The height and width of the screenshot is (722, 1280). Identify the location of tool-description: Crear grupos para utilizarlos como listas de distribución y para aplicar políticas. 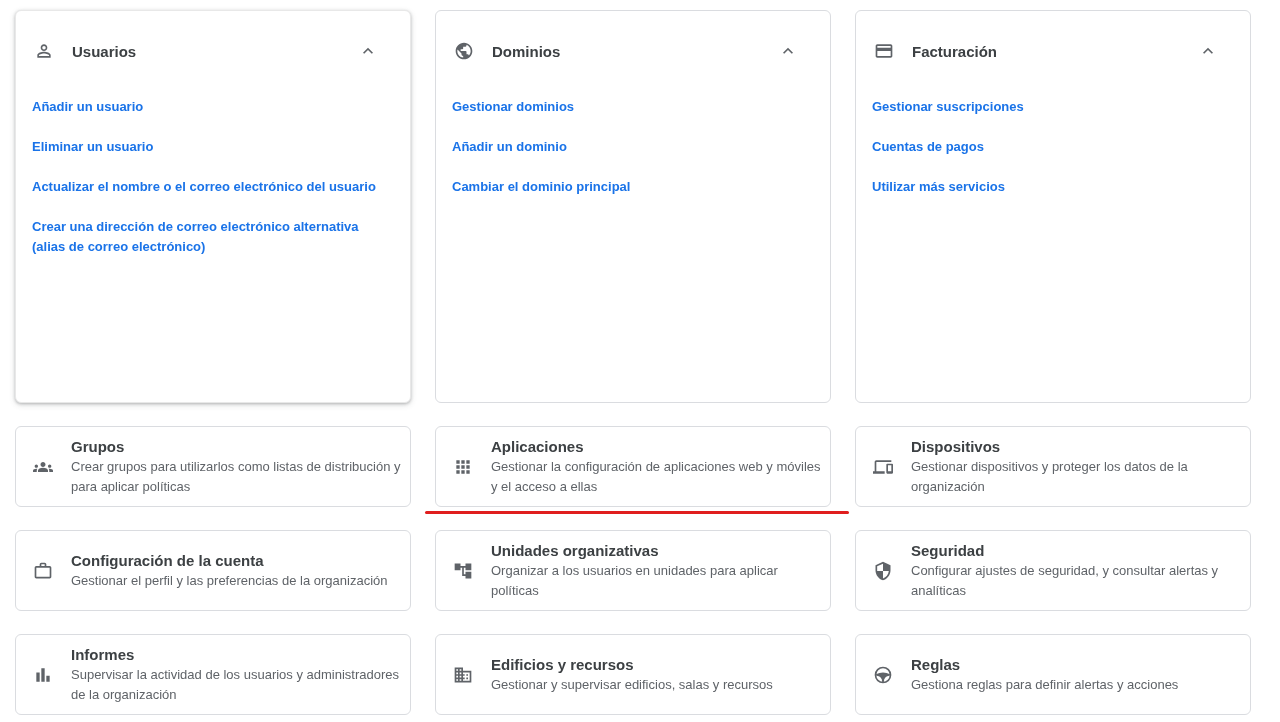
(236, 476).